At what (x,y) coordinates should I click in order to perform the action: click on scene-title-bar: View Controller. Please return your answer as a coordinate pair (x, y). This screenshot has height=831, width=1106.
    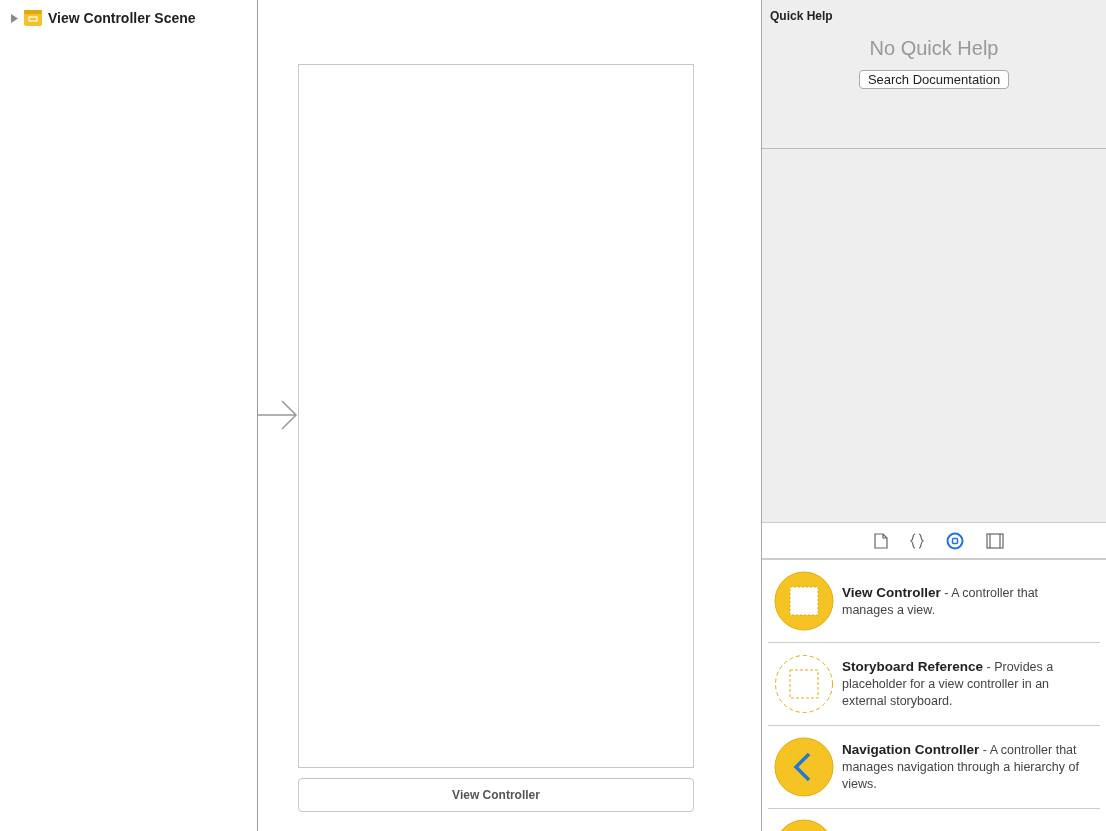
    Looking at the image, I should click on (496, 795).